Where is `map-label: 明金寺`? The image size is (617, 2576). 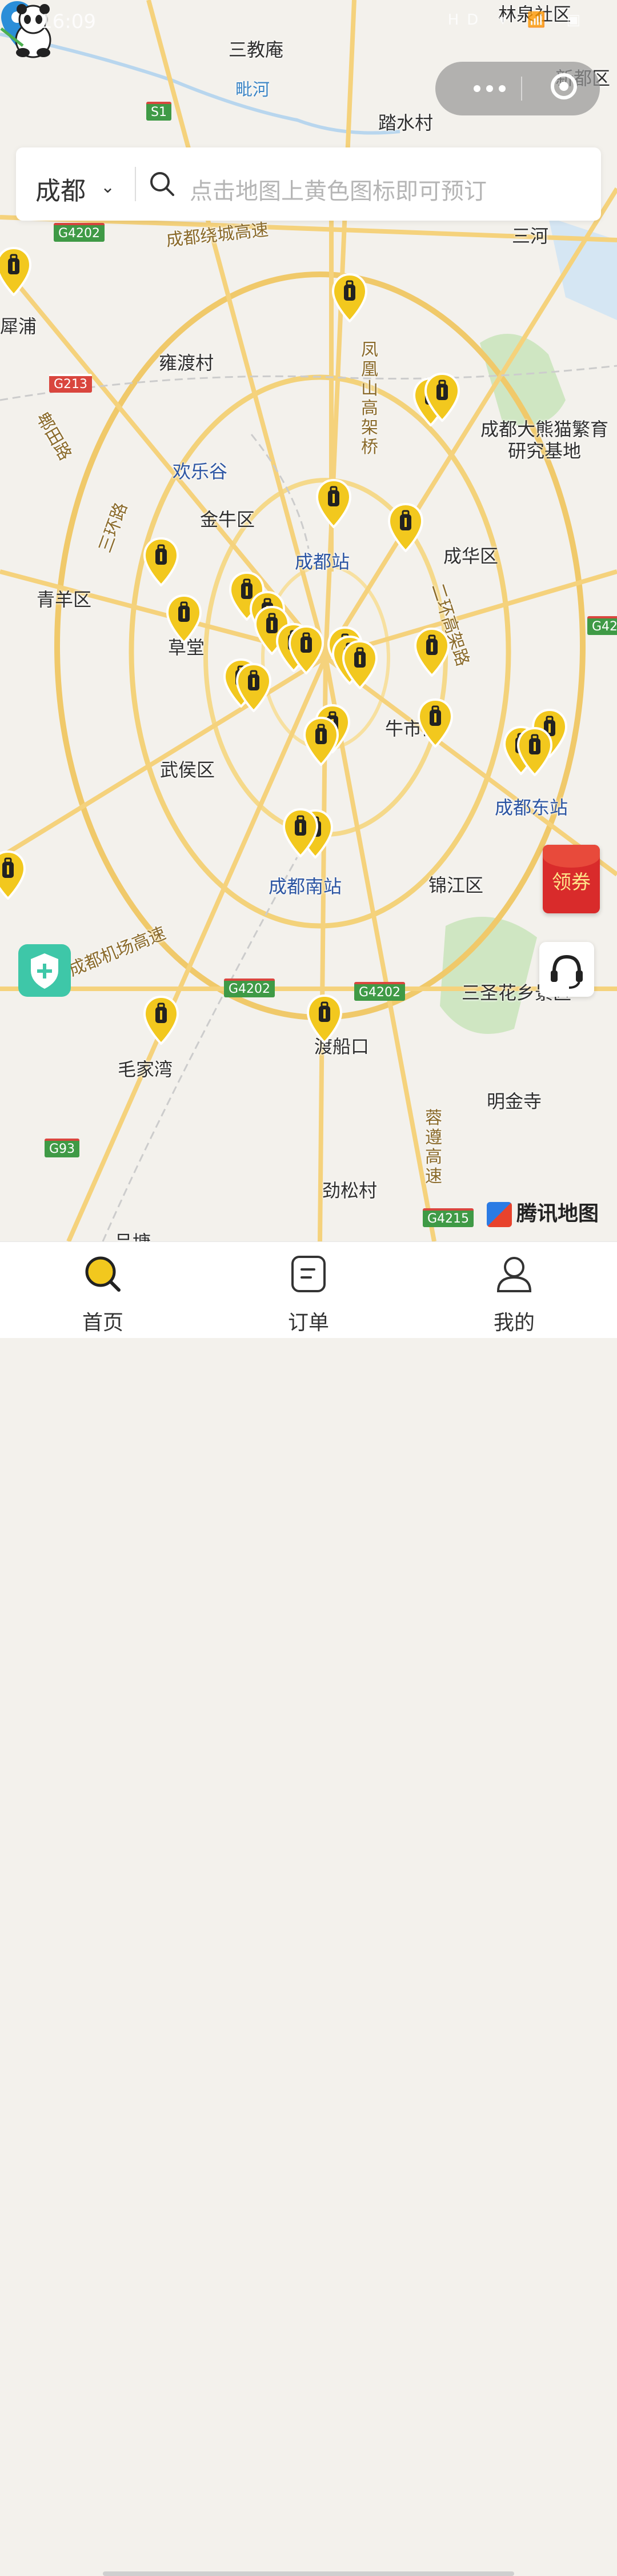 map-label: 明金寺 is located at coordinates (514, 1101).